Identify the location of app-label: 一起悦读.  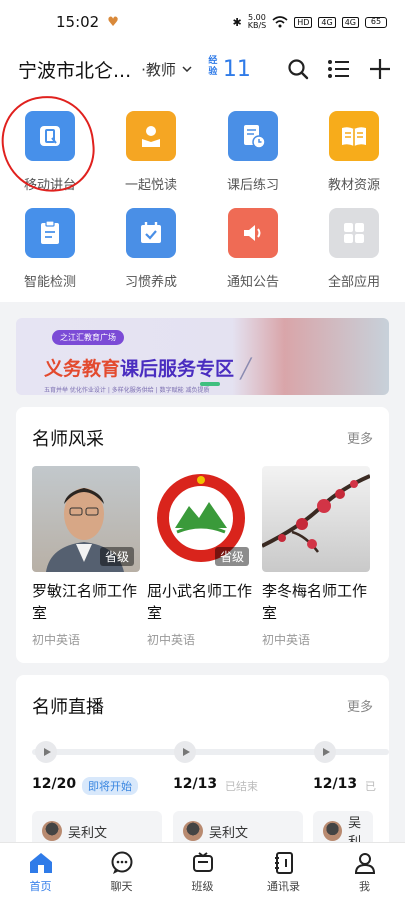
(150, 185).